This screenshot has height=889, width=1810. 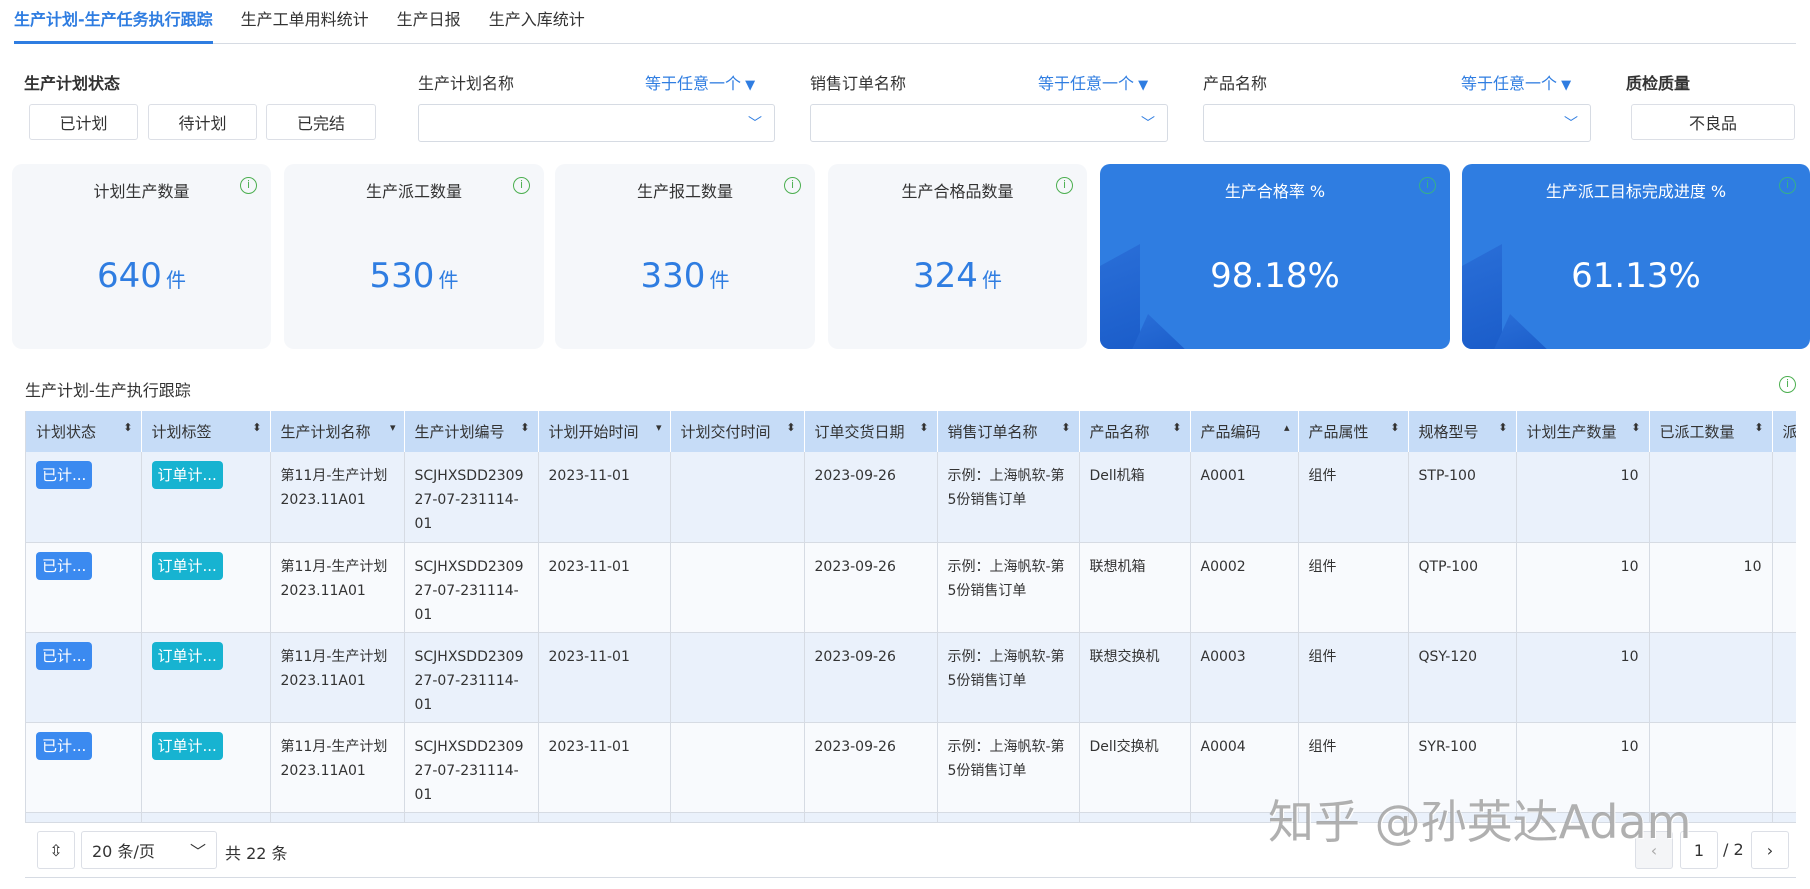 I want to click on chevron-down-icon: ﹀, so click(x=755, y=124).